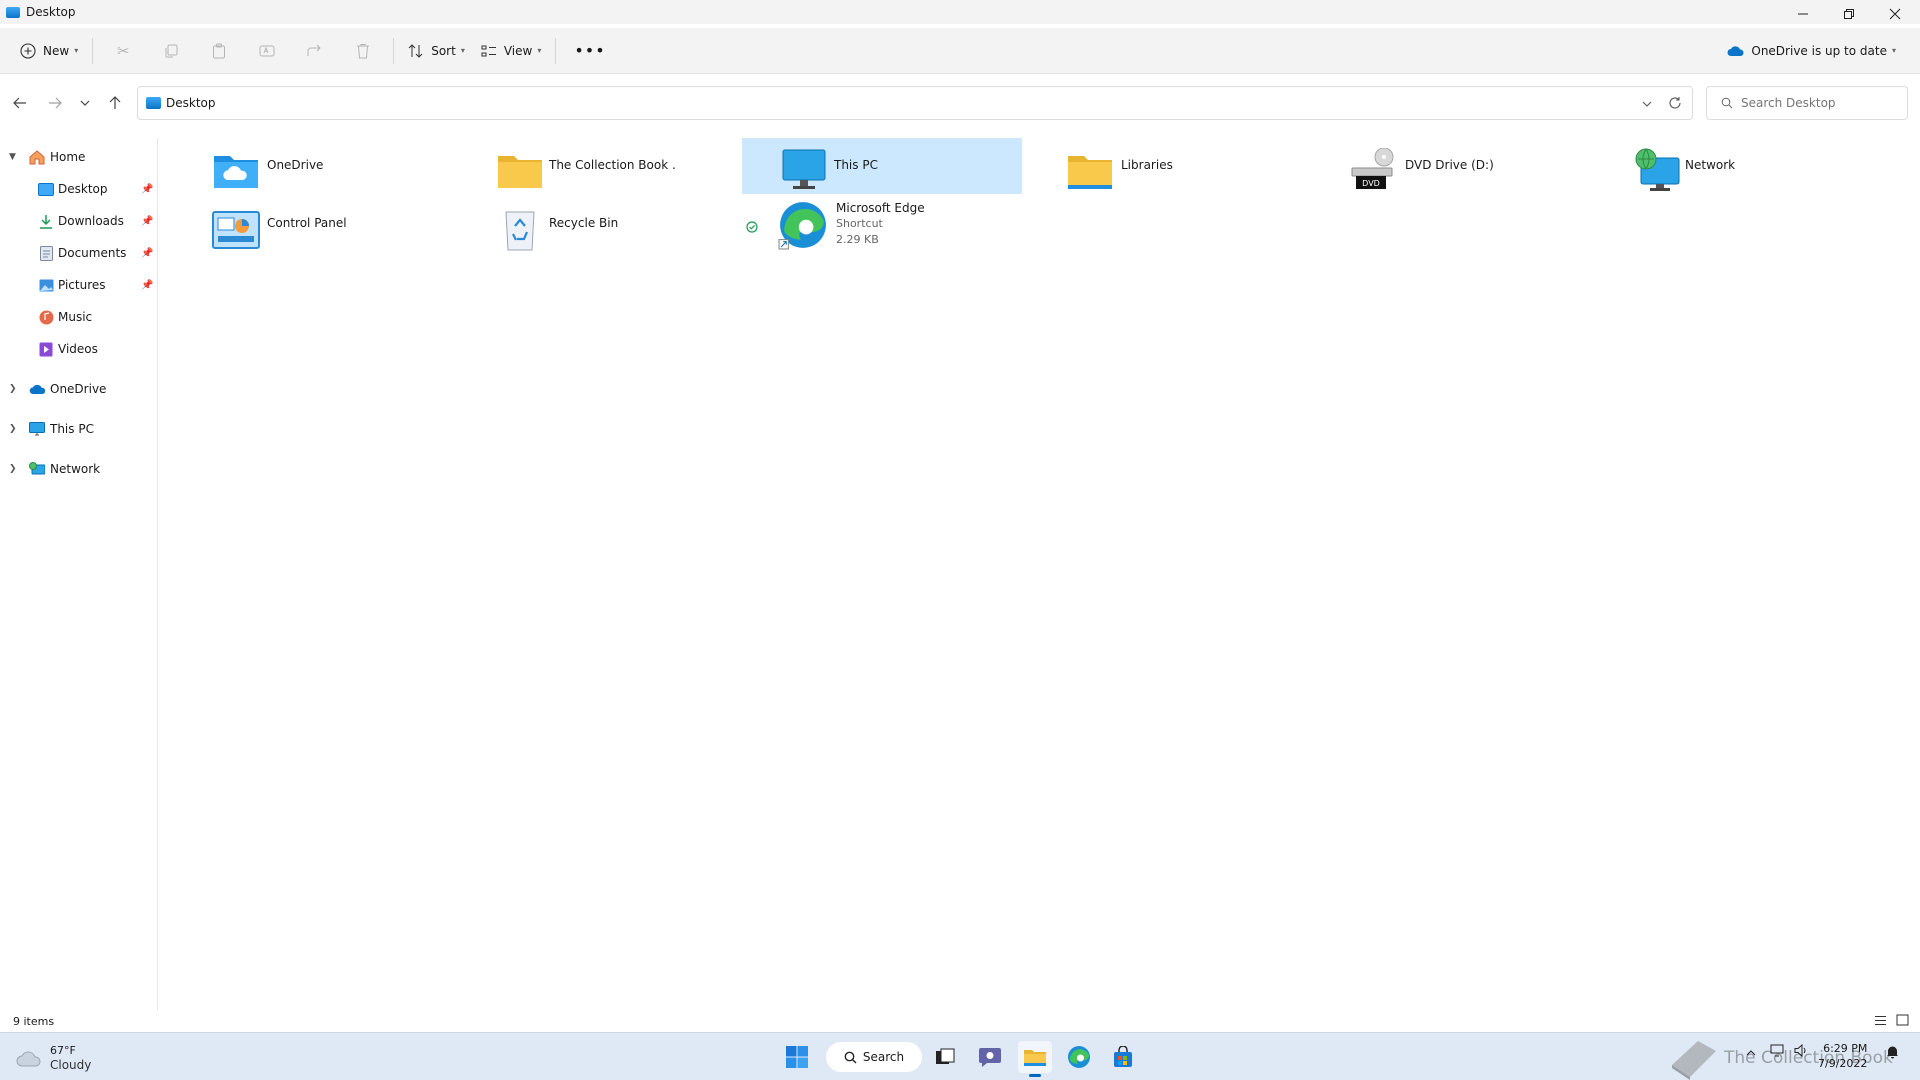 The width and height of the screenshot is (1920, 1080). Describe the element at coordinates (20, 103) in the screenshot. I see `back-button` at that location.